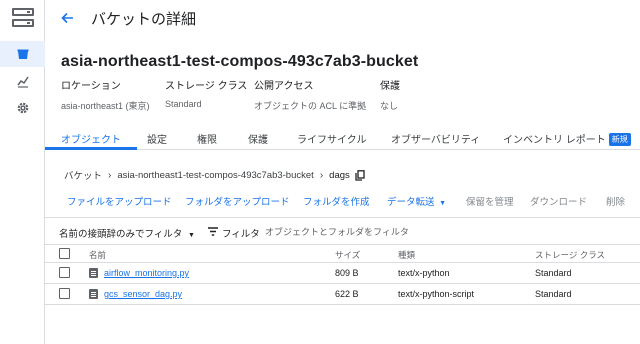  What do you see at coordinates (332, 138) in the screenshot?
I see `tab-lifecycle: ライフサイクル` at bounding box center [332, 138].